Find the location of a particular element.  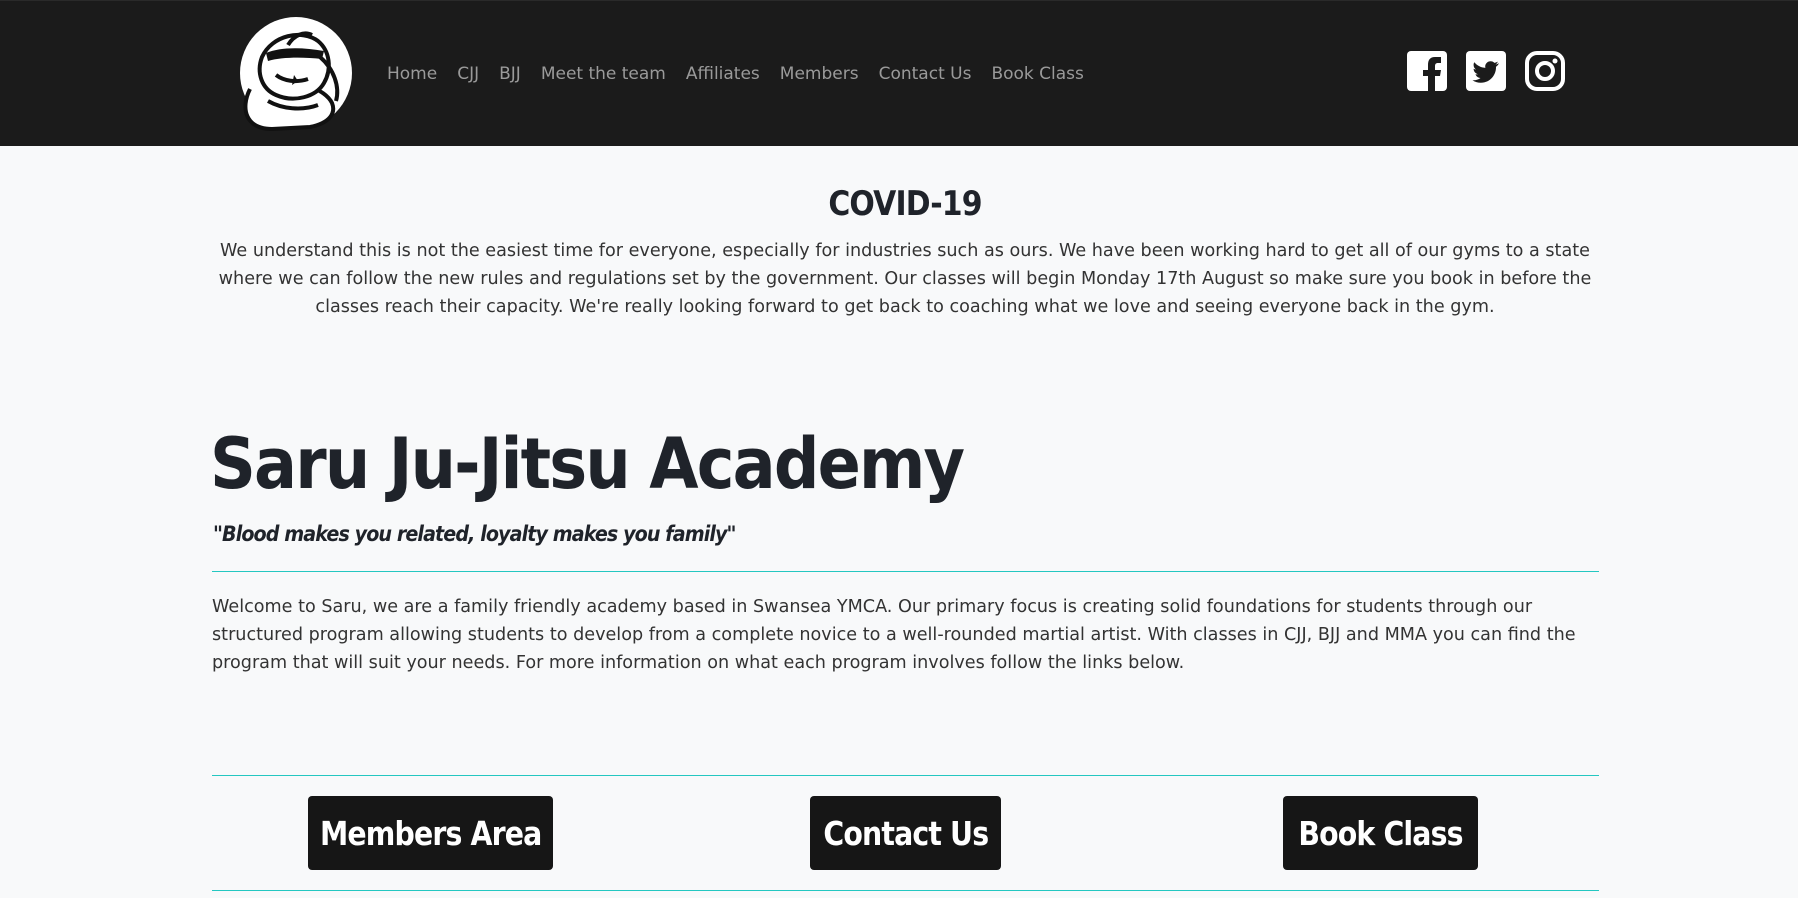

book-class-button: Book Class is located at coordinates (1380, 833).